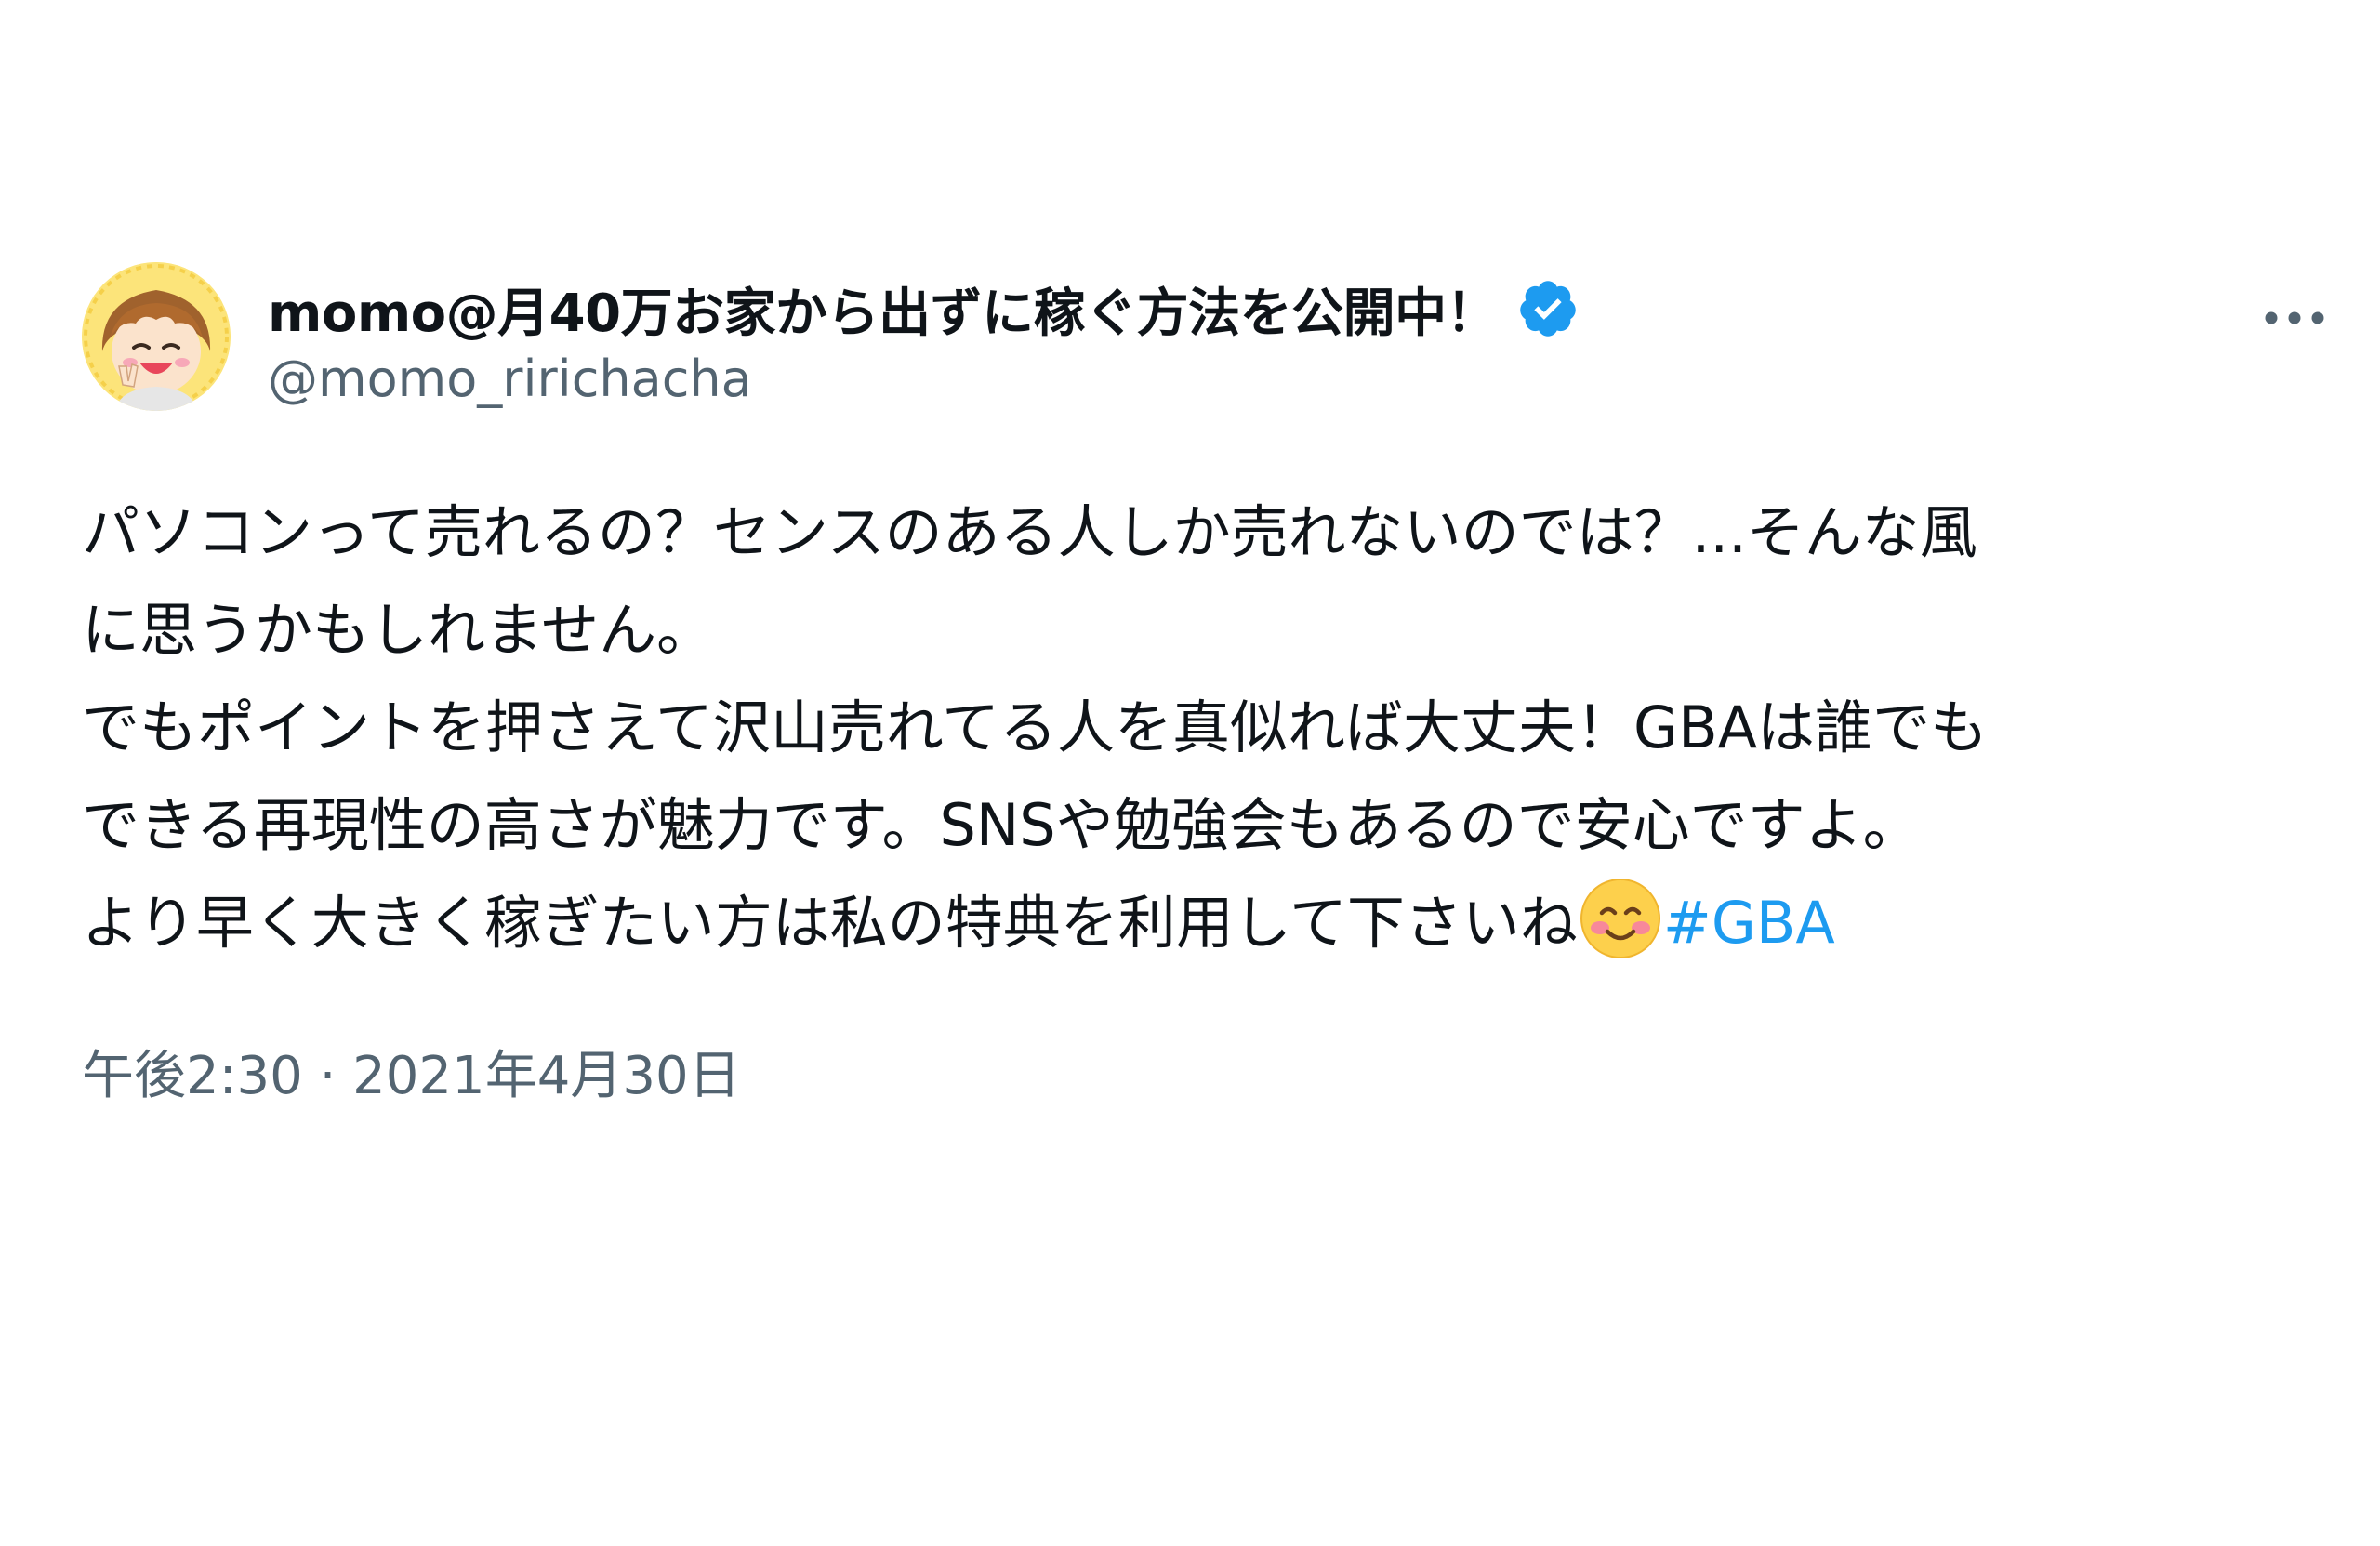 Image resolution: width=2380 pixels, height=1546 pixels. I want to click on display-name-row: momo@月40万お家から出ずに稼ぐ方法を公開中！, so click(924, 309).